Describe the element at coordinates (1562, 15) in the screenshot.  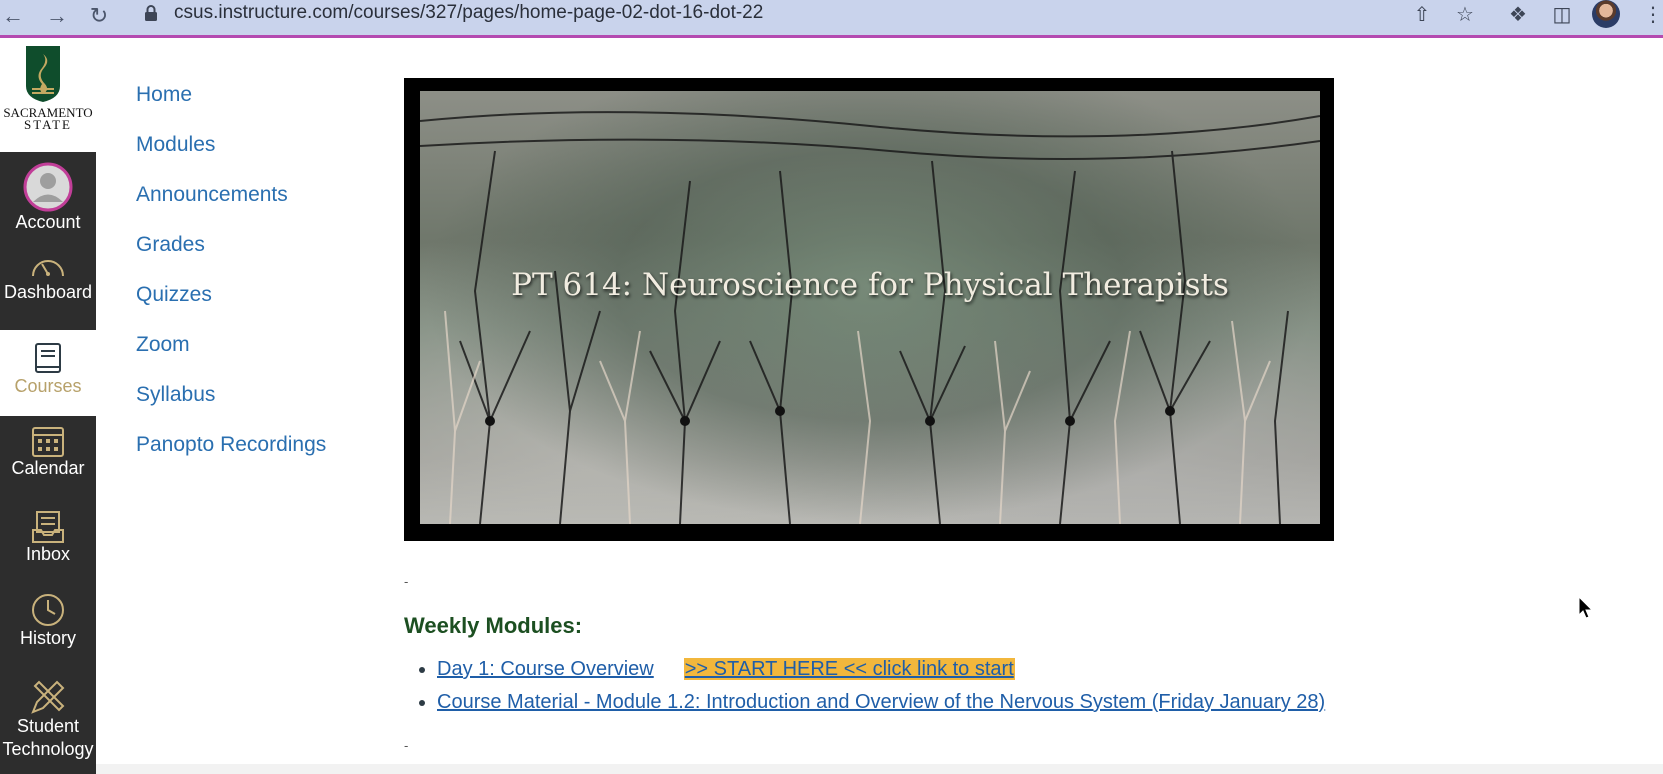
I see `side-panel-icon: ◫` at that location.